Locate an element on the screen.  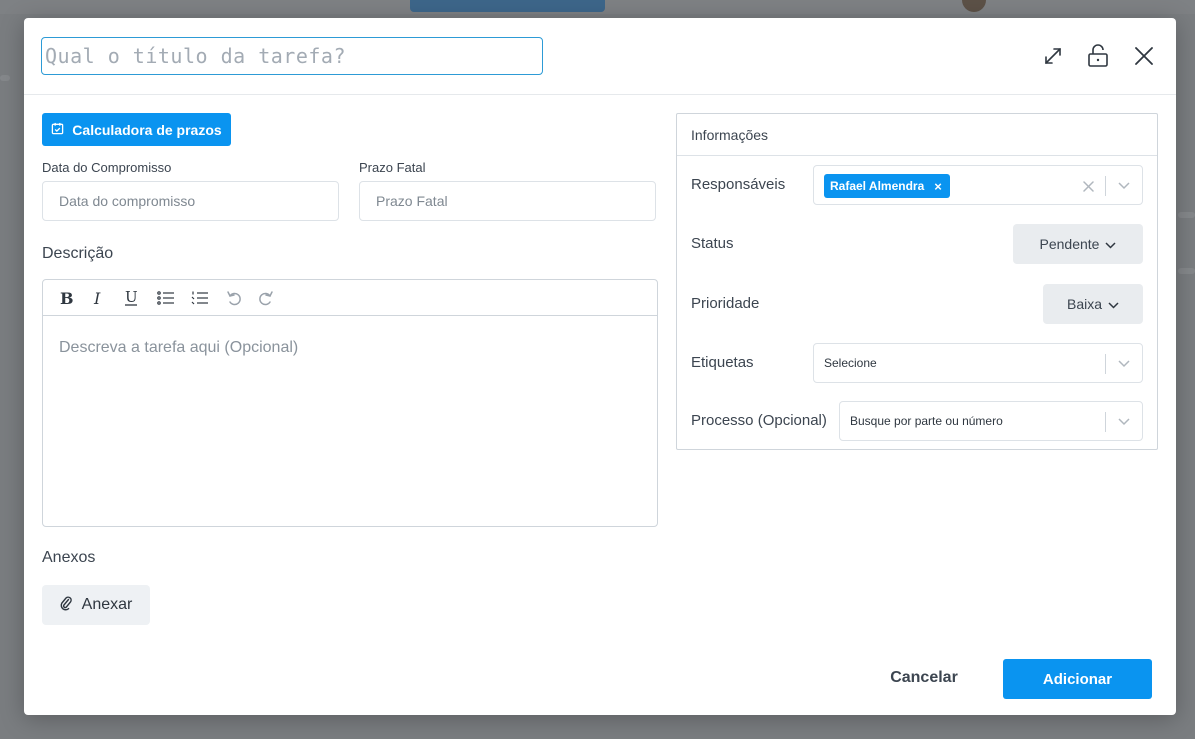
responsavel-chip-label: Rafael Almendra is located at coordinates (877, 186).